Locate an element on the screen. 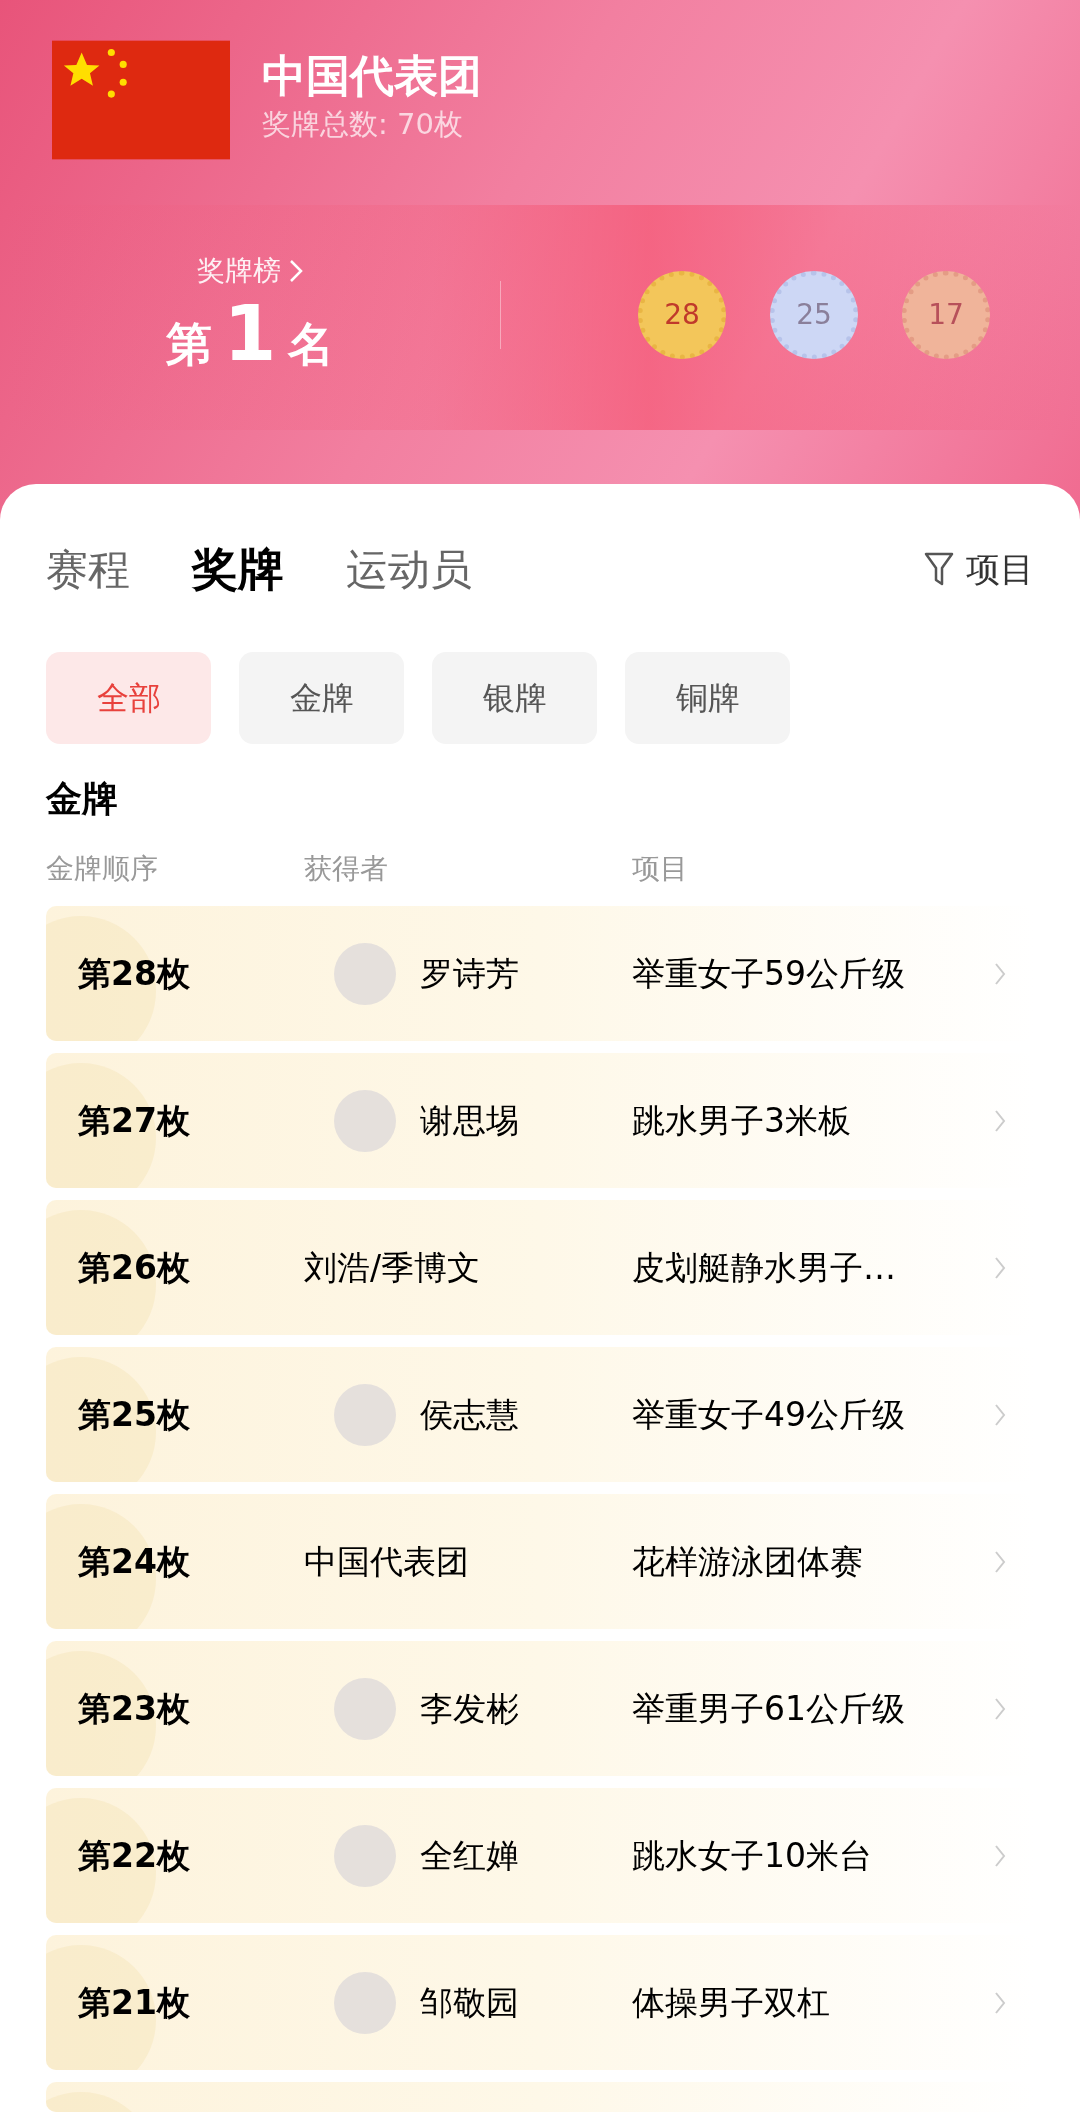  section-title: 金牌 is located at coordinates (82, 799).